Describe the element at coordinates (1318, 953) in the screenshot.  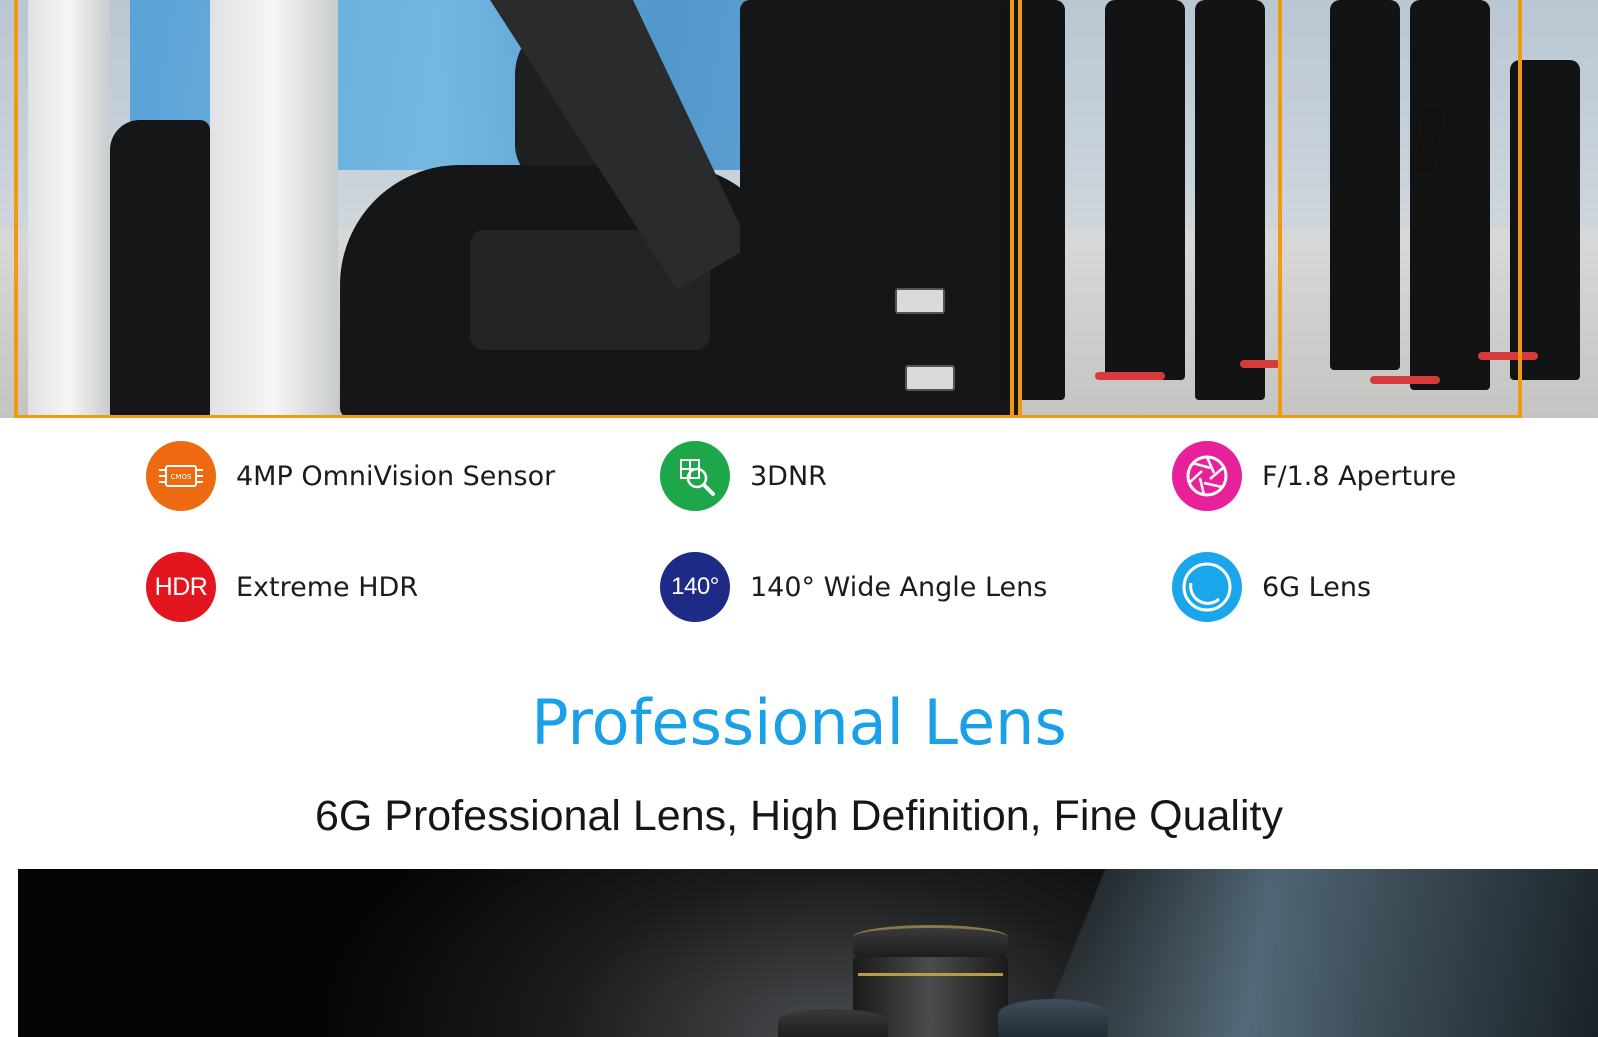
I see `light-beam` at that location.